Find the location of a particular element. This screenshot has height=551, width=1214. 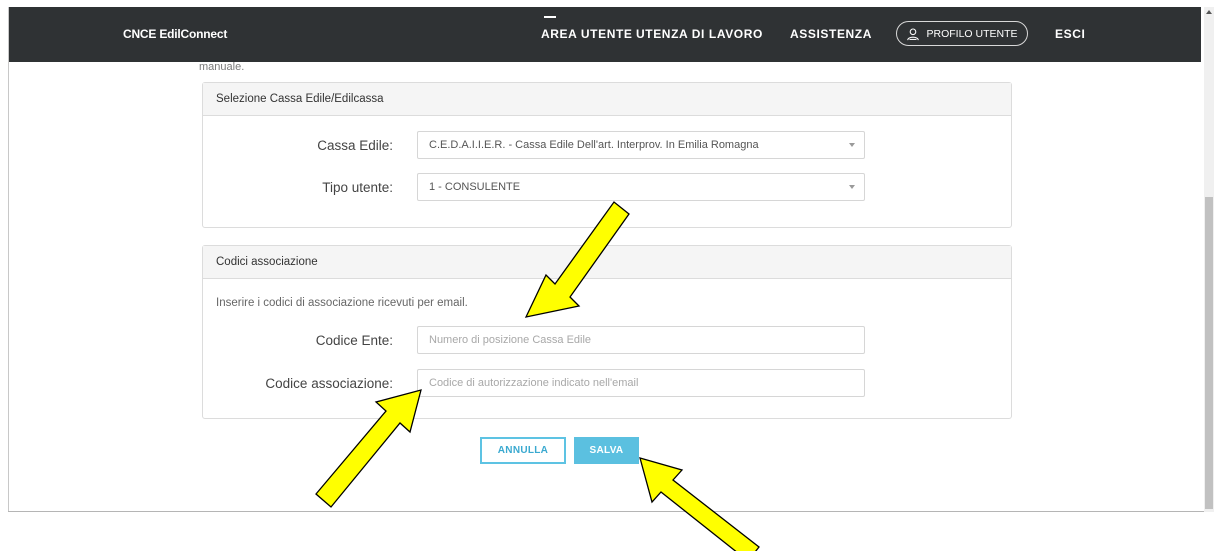

codice-ente-input is located at coordinates (641, 340).